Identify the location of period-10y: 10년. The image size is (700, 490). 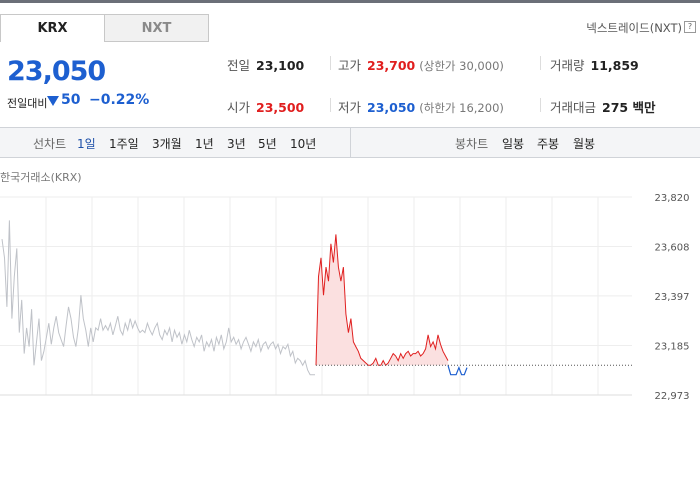
(303, 143).